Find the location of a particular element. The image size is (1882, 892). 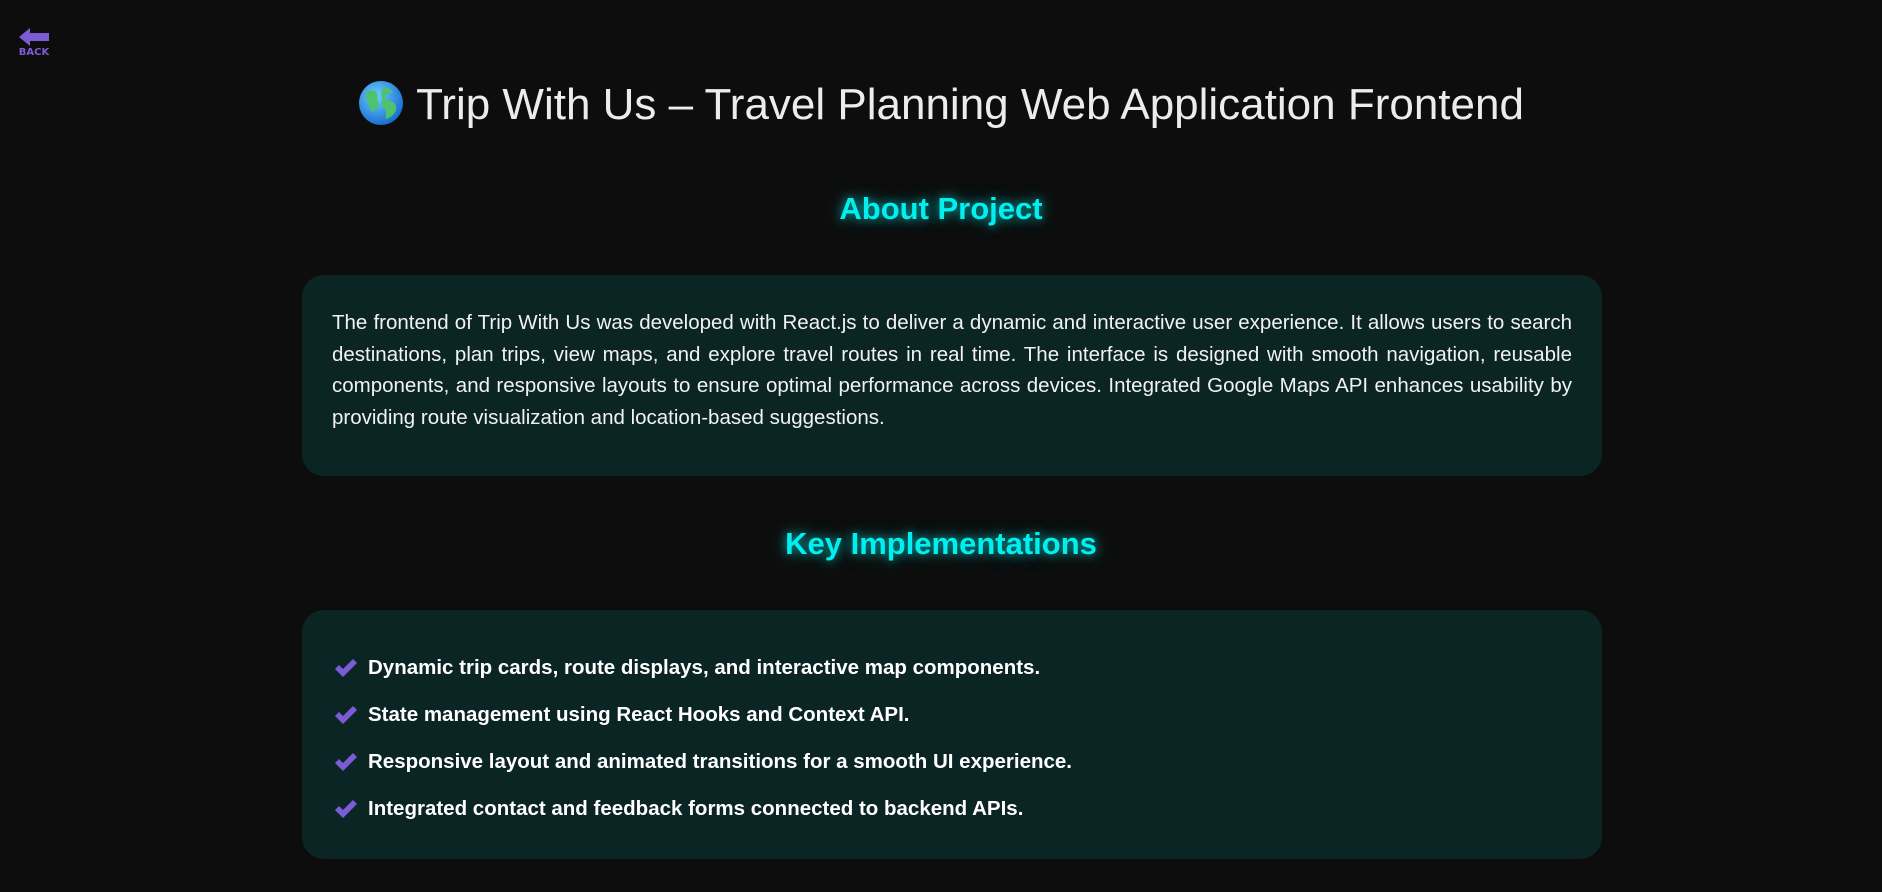

key-implementations-heading: Key Implementations is located at coordinates (941, 543).